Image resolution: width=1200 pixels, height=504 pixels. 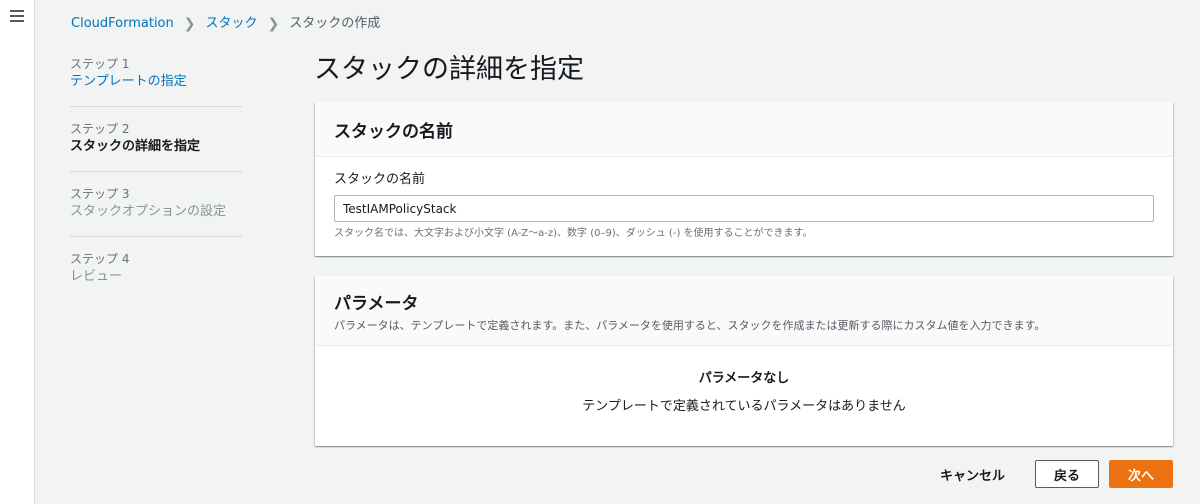 I want to click on next-button: 次へ, so click(x=1141, y=474).